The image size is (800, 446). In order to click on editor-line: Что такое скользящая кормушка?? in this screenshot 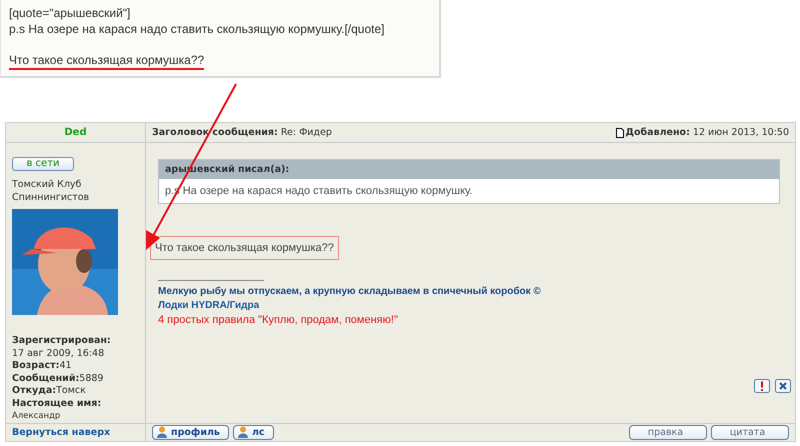, I will do `click(106, 61)`.